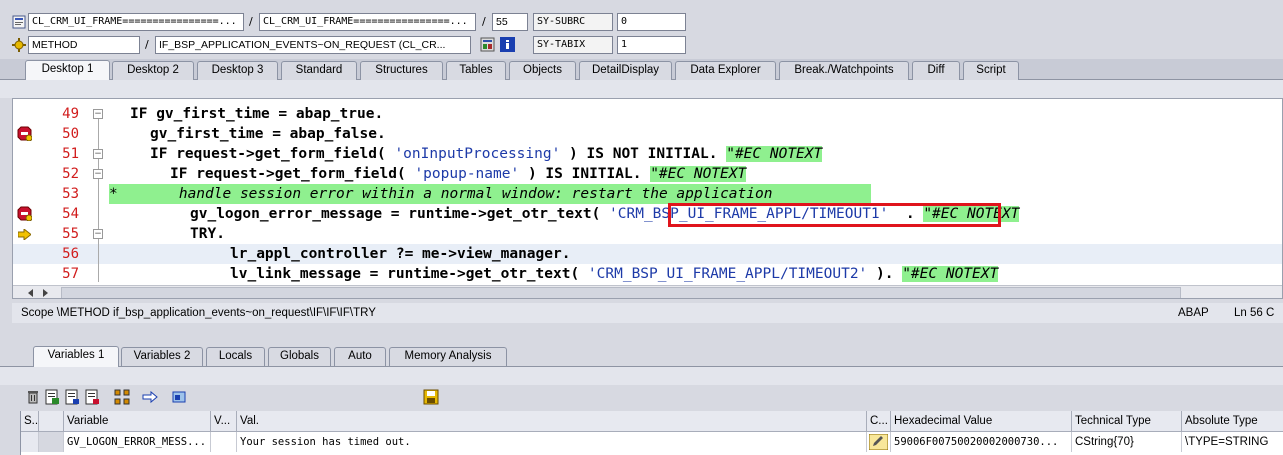 The width and height of the screenshot is (1283, 455). I want to click on sy-tabix-value: 1, so click(651, 45).